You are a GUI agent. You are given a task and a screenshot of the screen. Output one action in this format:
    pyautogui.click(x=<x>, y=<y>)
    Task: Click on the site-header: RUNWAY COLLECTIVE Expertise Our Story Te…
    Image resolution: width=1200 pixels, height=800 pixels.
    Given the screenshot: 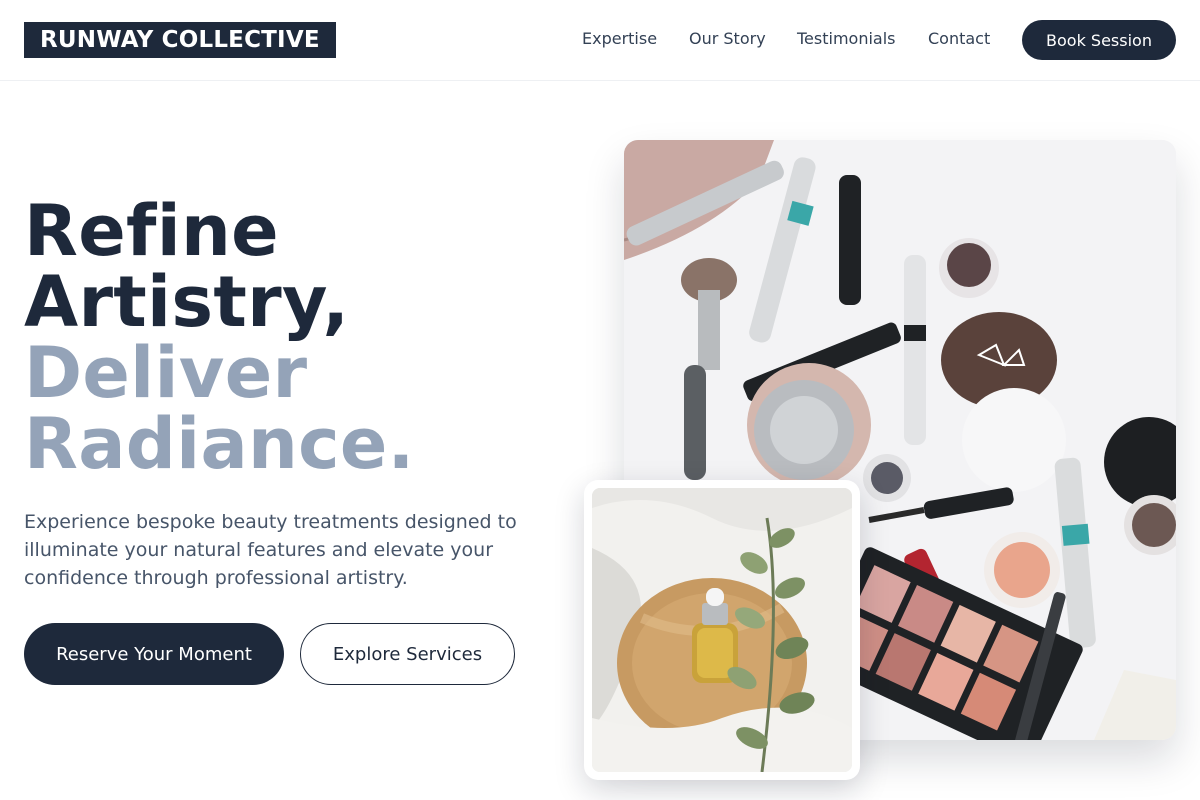 What is the action you would take?
    pyautogui.click(x=600, y=40)
    